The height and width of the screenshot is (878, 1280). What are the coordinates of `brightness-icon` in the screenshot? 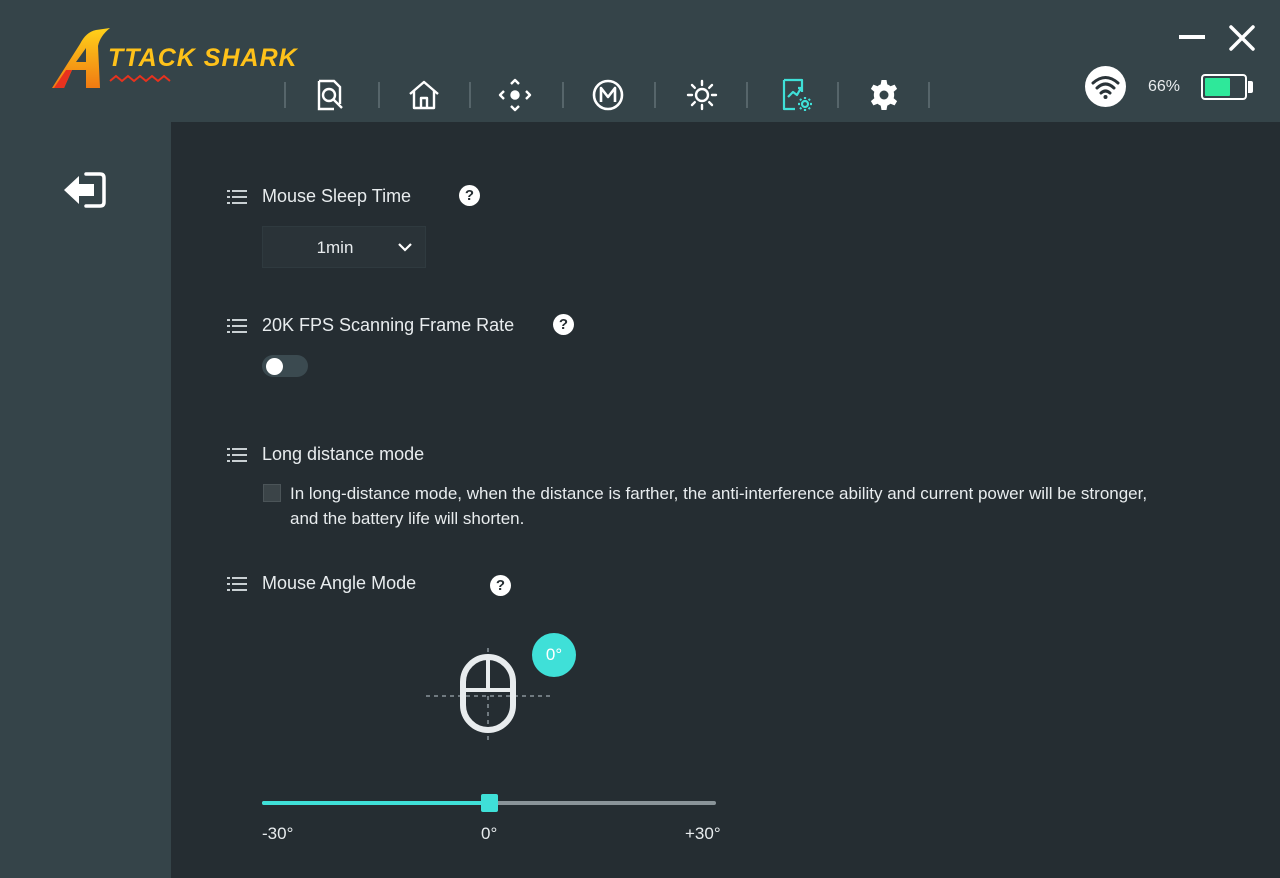 It's located at (702, 95).